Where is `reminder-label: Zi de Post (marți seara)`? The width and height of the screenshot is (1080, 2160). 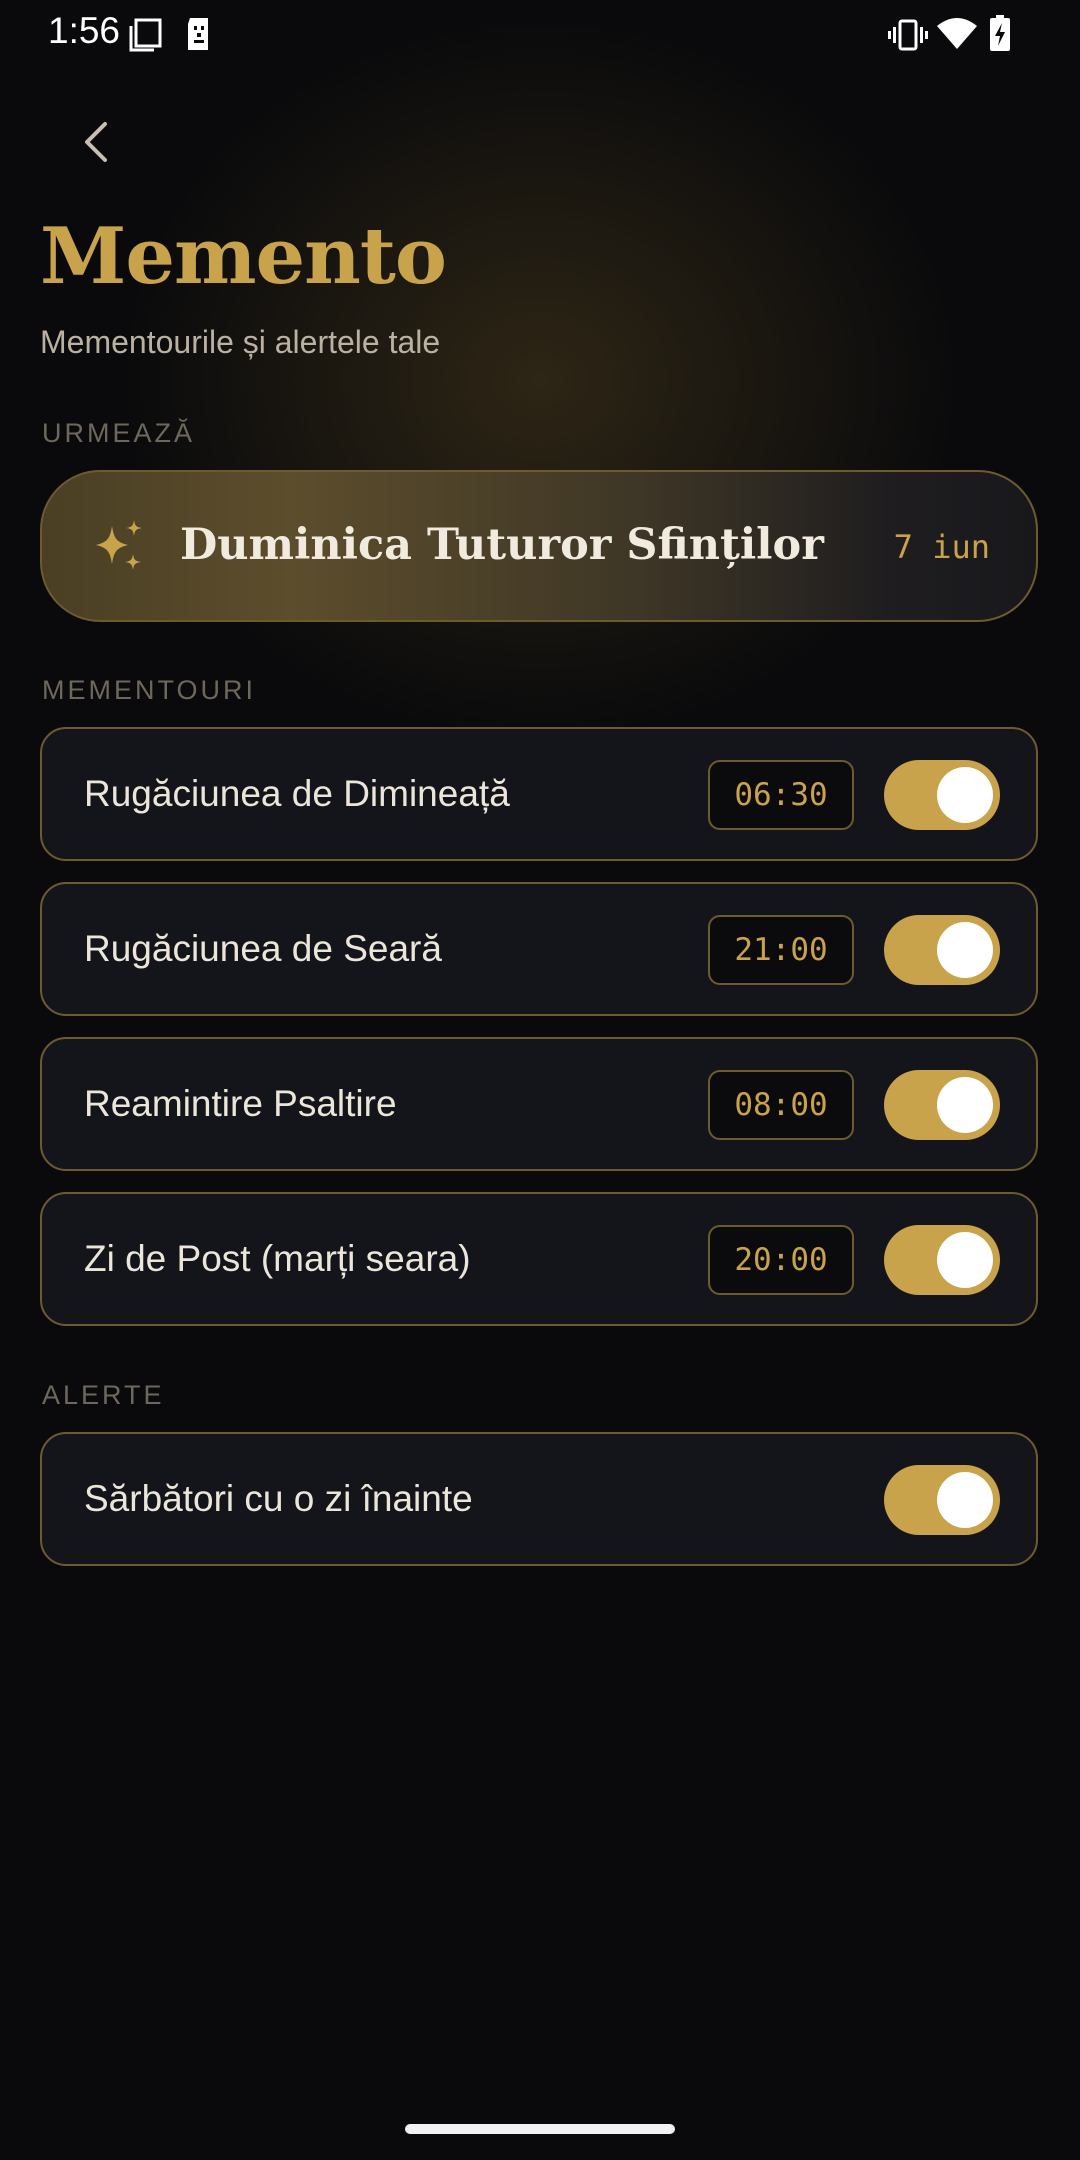
reminder-label: Zi de Post (marți seara) is located at coordinates (277, 1258).